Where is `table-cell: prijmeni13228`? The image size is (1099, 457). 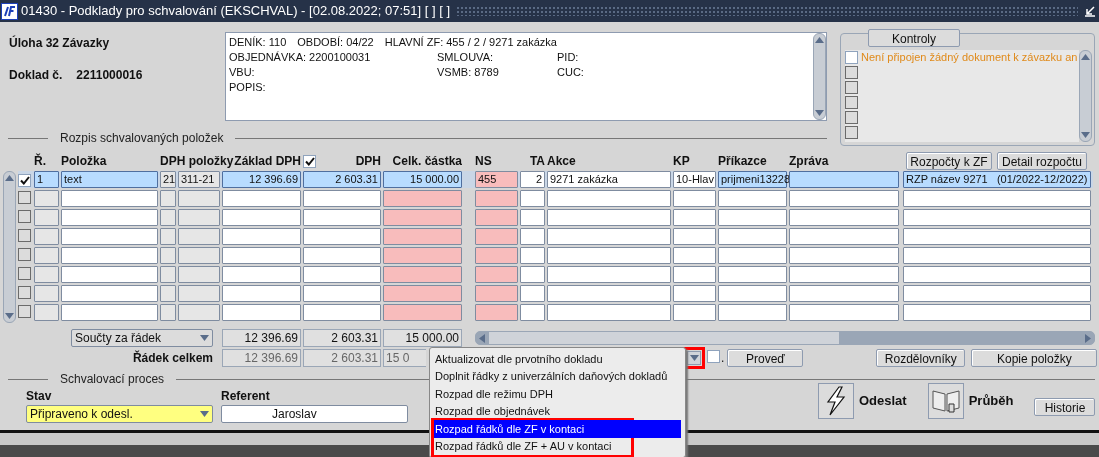 table-cell: prijmeni13228 is located at coordinates (752, 179).